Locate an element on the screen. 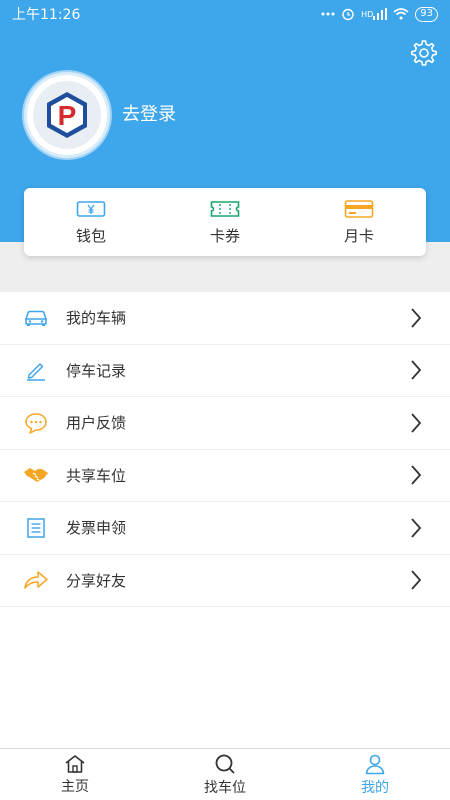  menu-item-shared-parking: 共享车位 is located at coordinates (225, 476).